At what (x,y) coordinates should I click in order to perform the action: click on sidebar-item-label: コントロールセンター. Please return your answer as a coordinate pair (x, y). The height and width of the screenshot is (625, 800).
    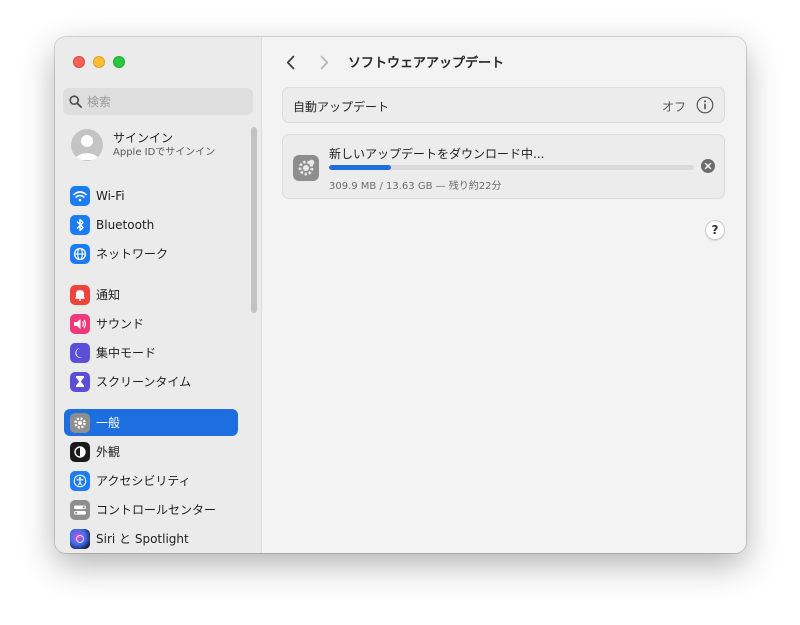
    Looking at the image, I should click on (156, 510).